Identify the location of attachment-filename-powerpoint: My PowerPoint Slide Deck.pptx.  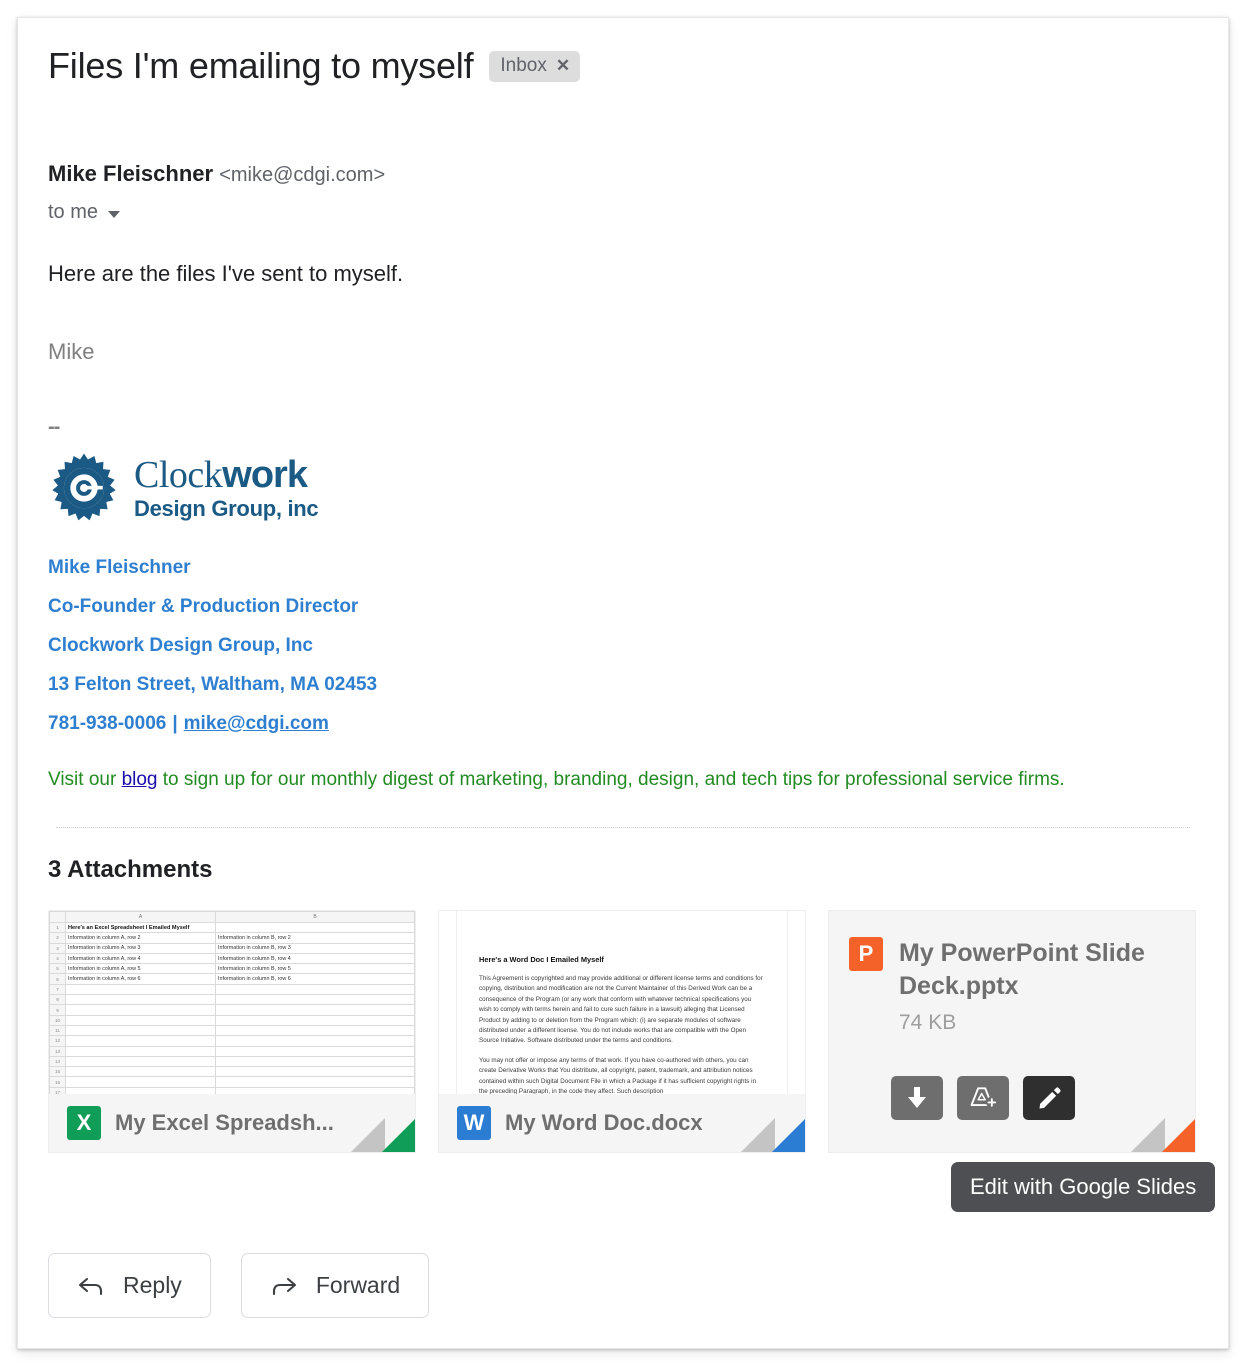
(1022, 969).